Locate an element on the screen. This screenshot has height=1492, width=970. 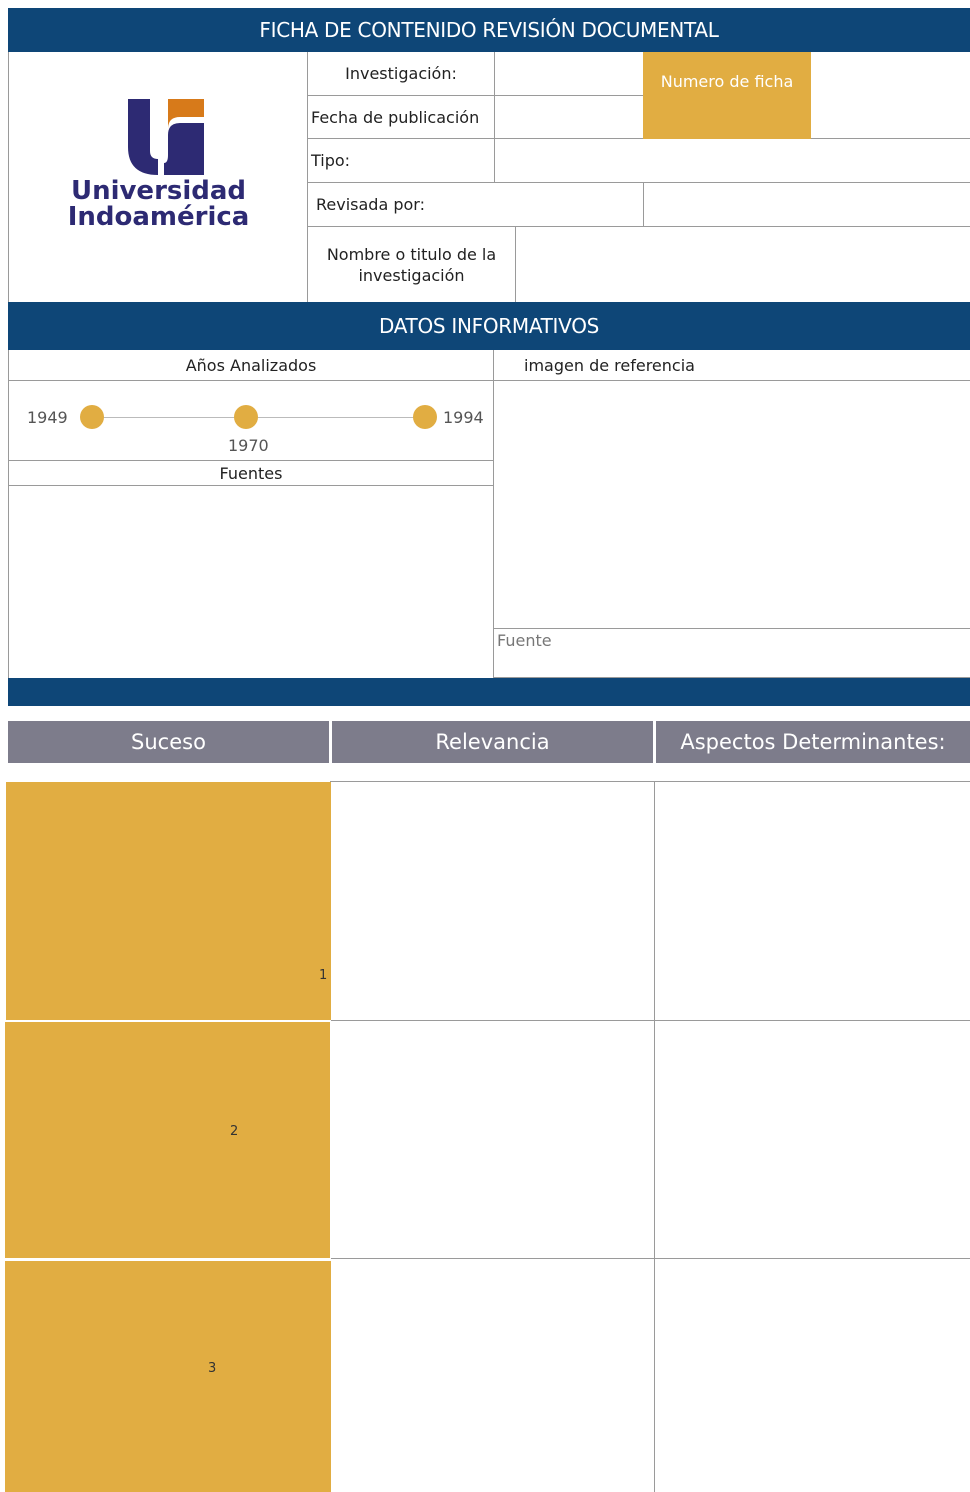
anios-label: Años Analizados is located at coordinates (251, 365).